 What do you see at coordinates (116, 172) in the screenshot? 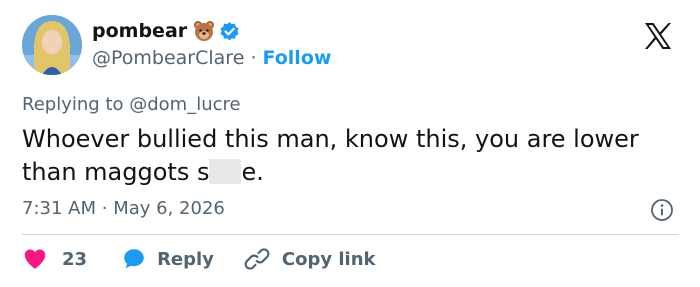
I see `tweet-text-line2-start: than maggots s` at bounding box center [116, 172].